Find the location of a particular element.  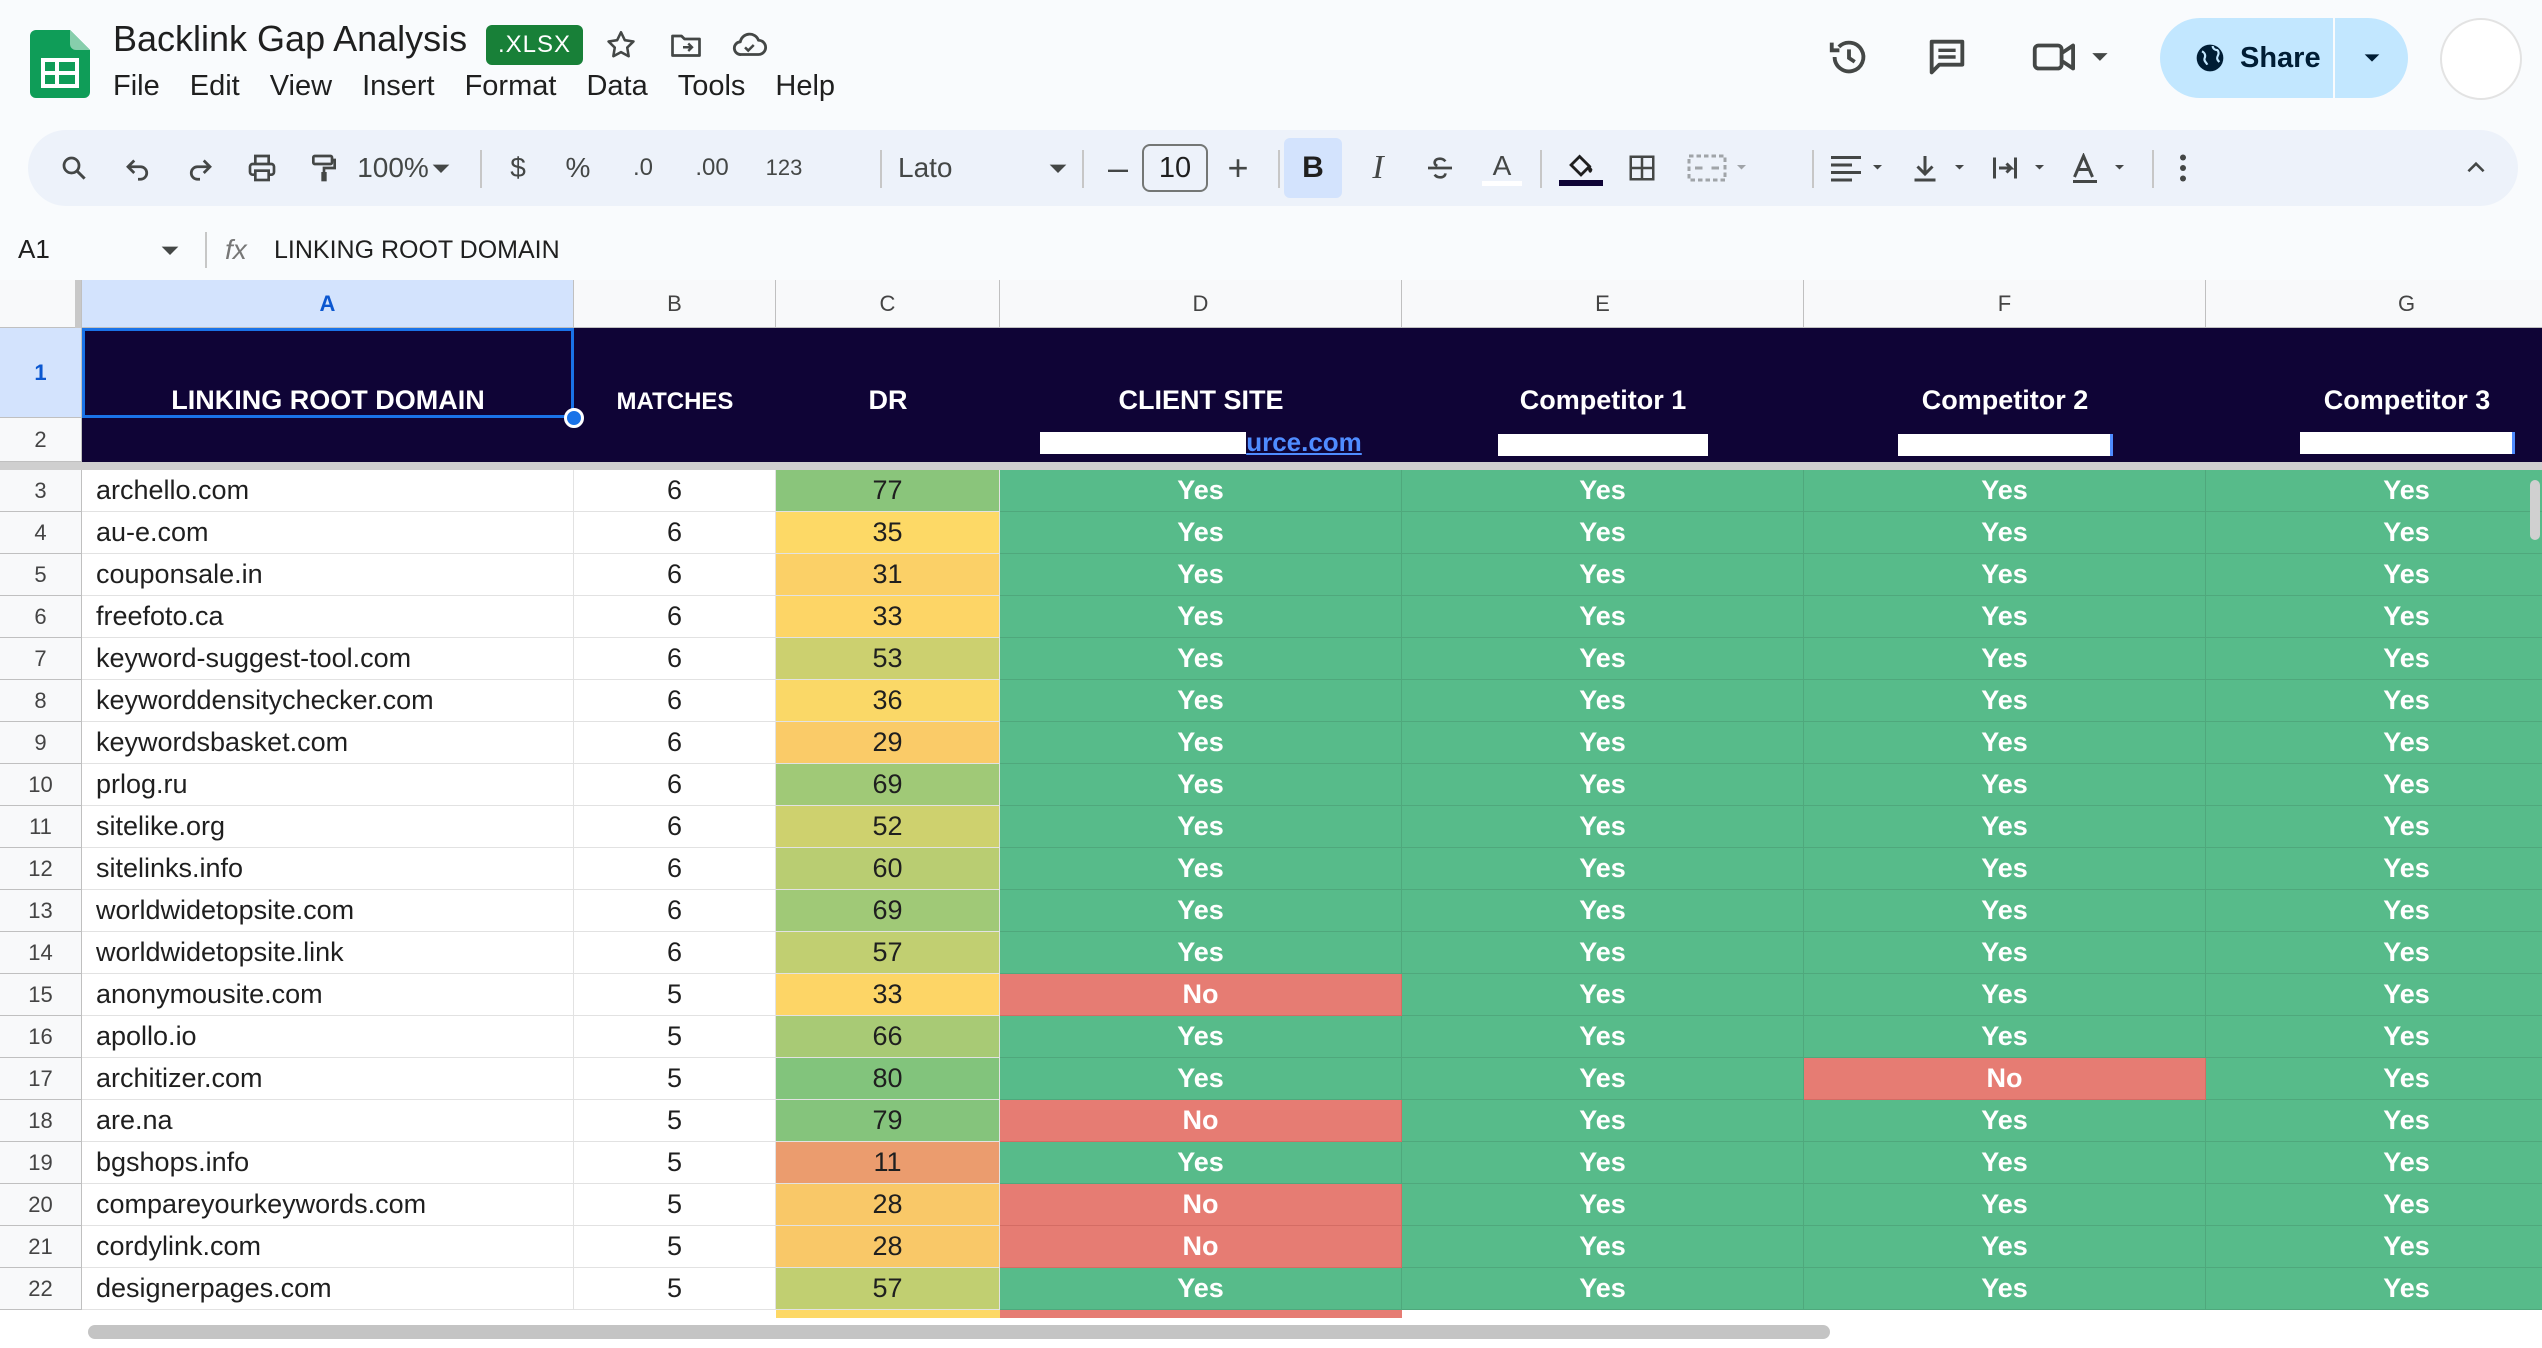

frozen-rows-divider is located at coordinates (1271, 466).